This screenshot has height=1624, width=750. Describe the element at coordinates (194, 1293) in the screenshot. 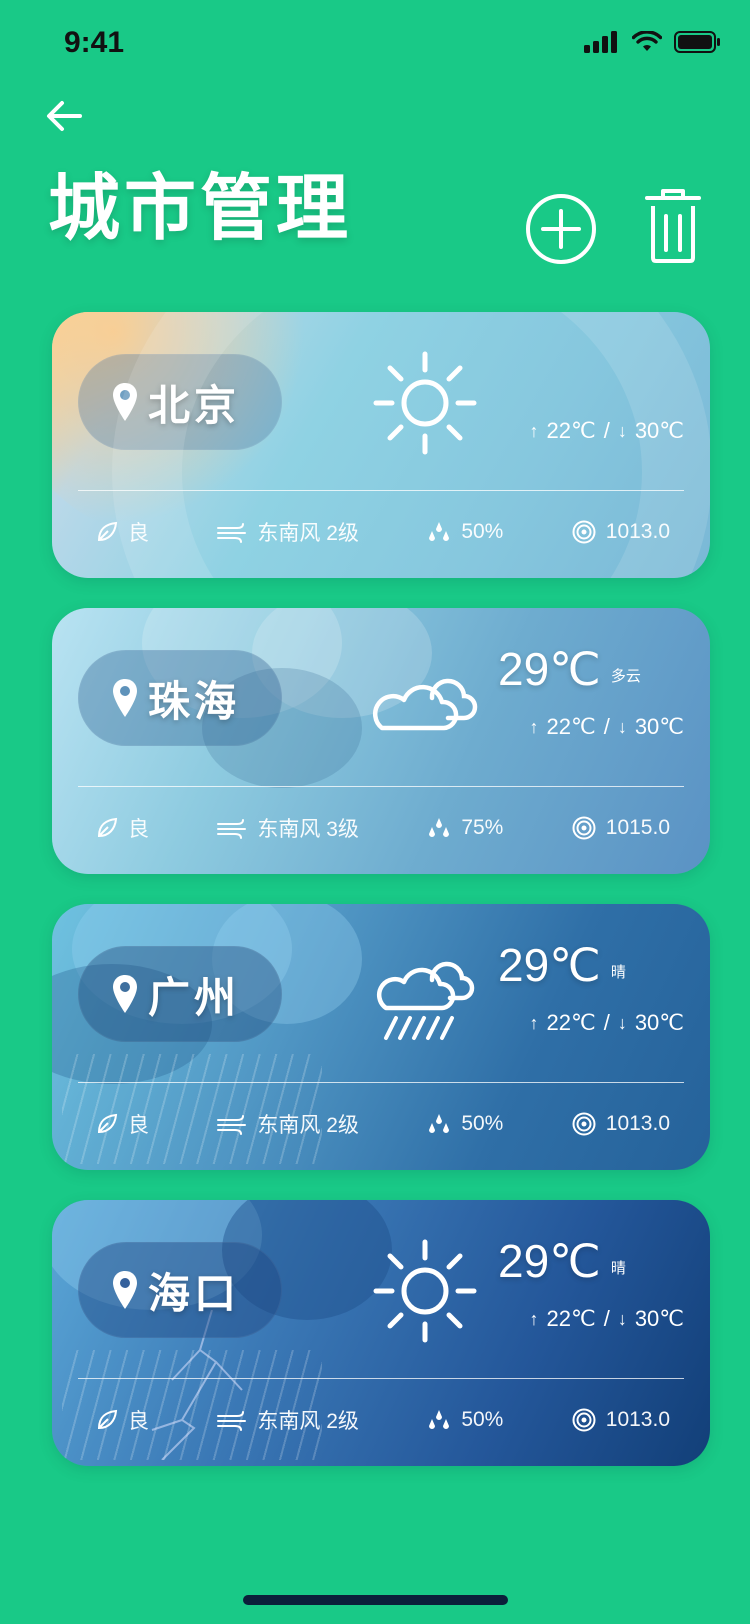

I see `city-name: 海口` at that location.